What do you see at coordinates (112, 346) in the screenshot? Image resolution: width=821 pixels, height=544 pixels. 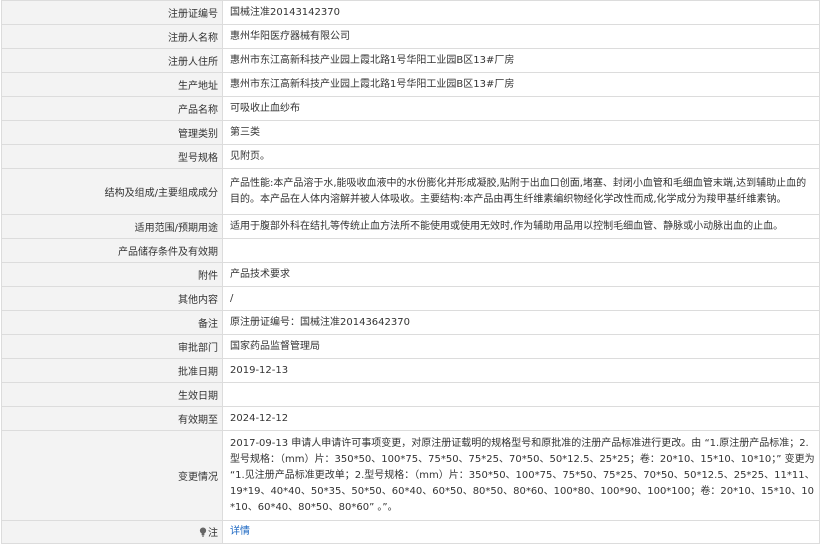 I see `field-label: 审批部门` at bounding box center [112, 346].